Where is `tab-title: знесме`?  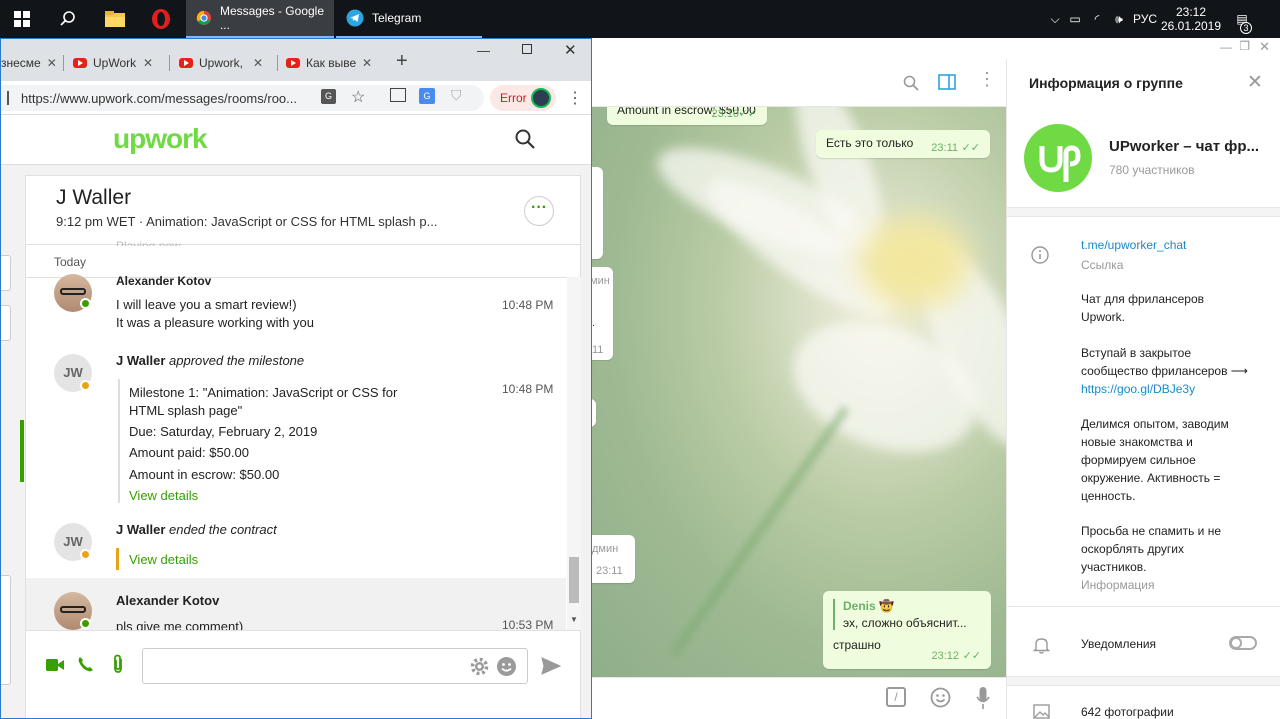 tab-title: знесме is located at coordinates (21, 63).